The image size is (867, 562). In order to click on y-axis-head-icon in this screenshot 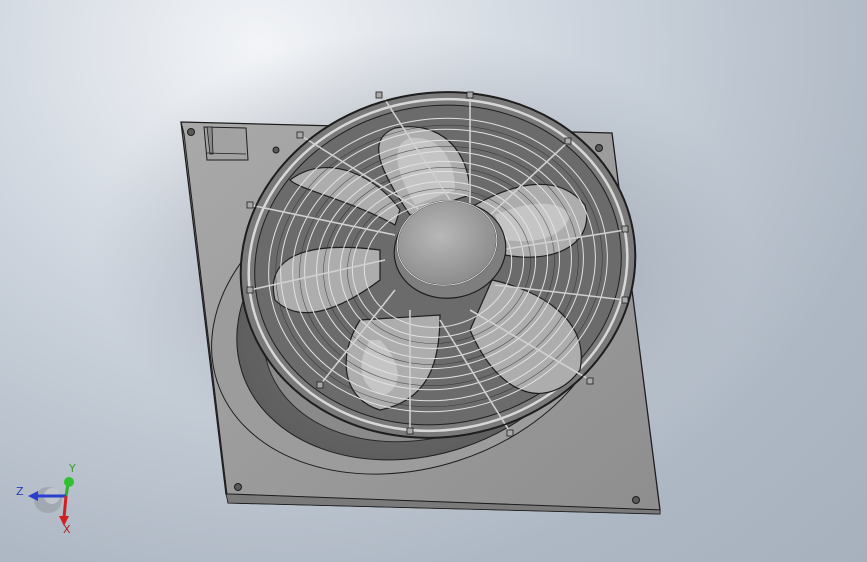, I will do `click(69, 482)`.